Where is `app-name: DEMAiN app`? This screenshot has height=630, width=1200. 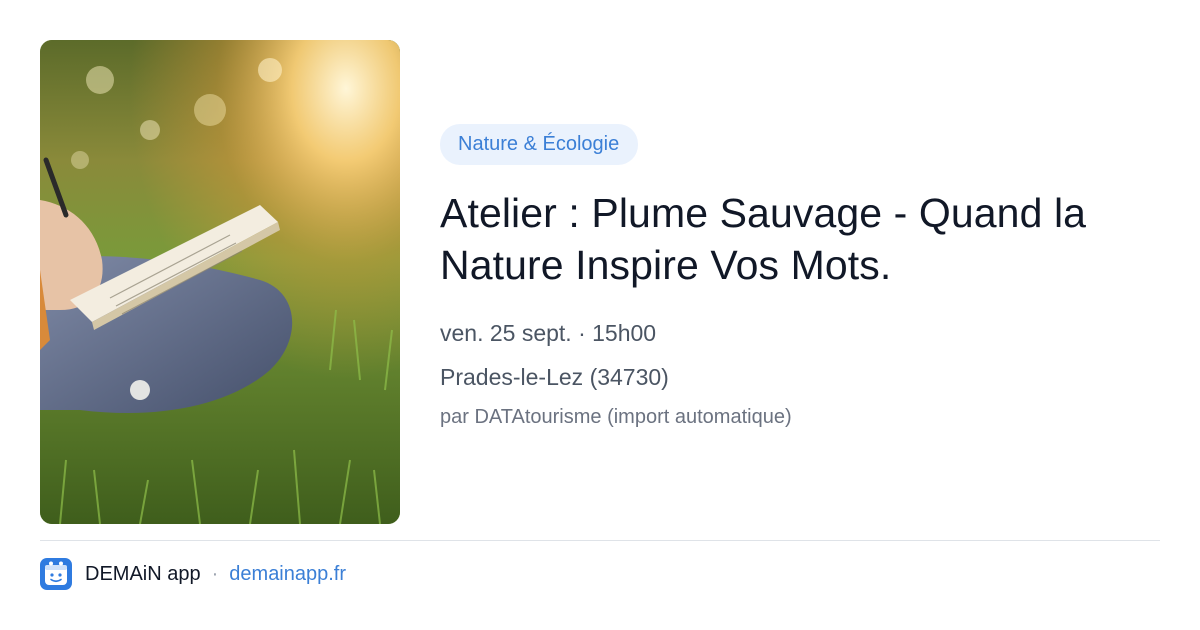 app-name: DEMAiN app is located at coordinates (143, 573).